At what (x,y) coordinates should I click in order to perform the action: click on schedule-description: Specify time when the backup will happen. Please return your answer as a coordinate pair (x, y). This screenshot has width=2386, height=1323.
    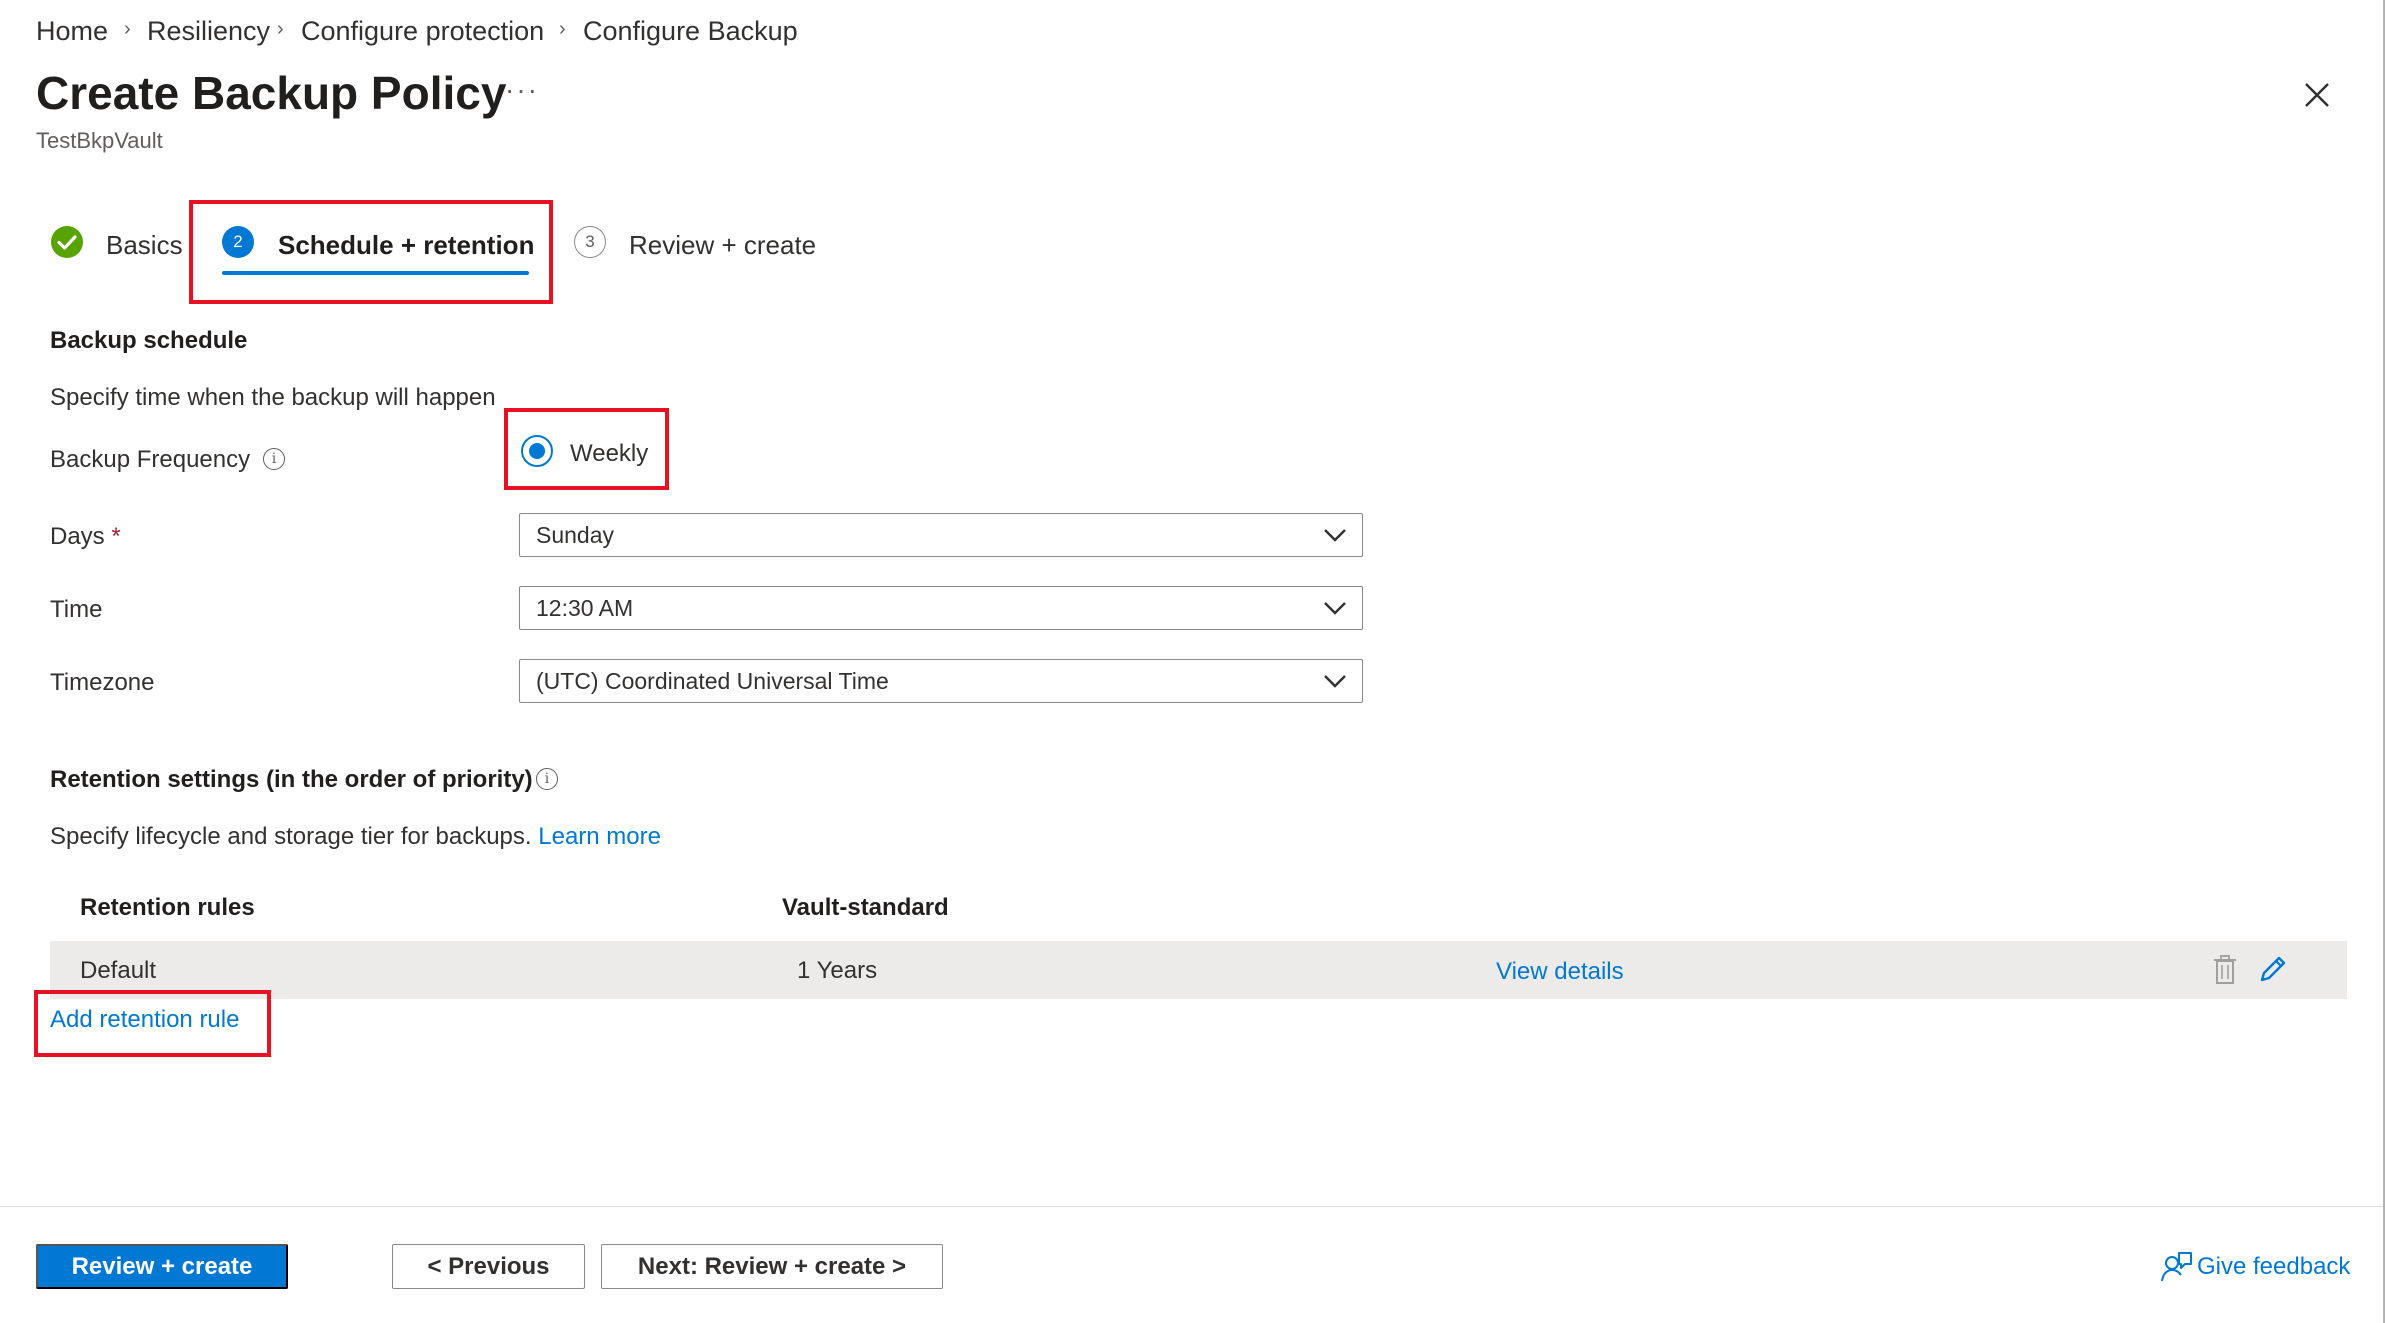
    Looking at the image, I should click on (273, 397).